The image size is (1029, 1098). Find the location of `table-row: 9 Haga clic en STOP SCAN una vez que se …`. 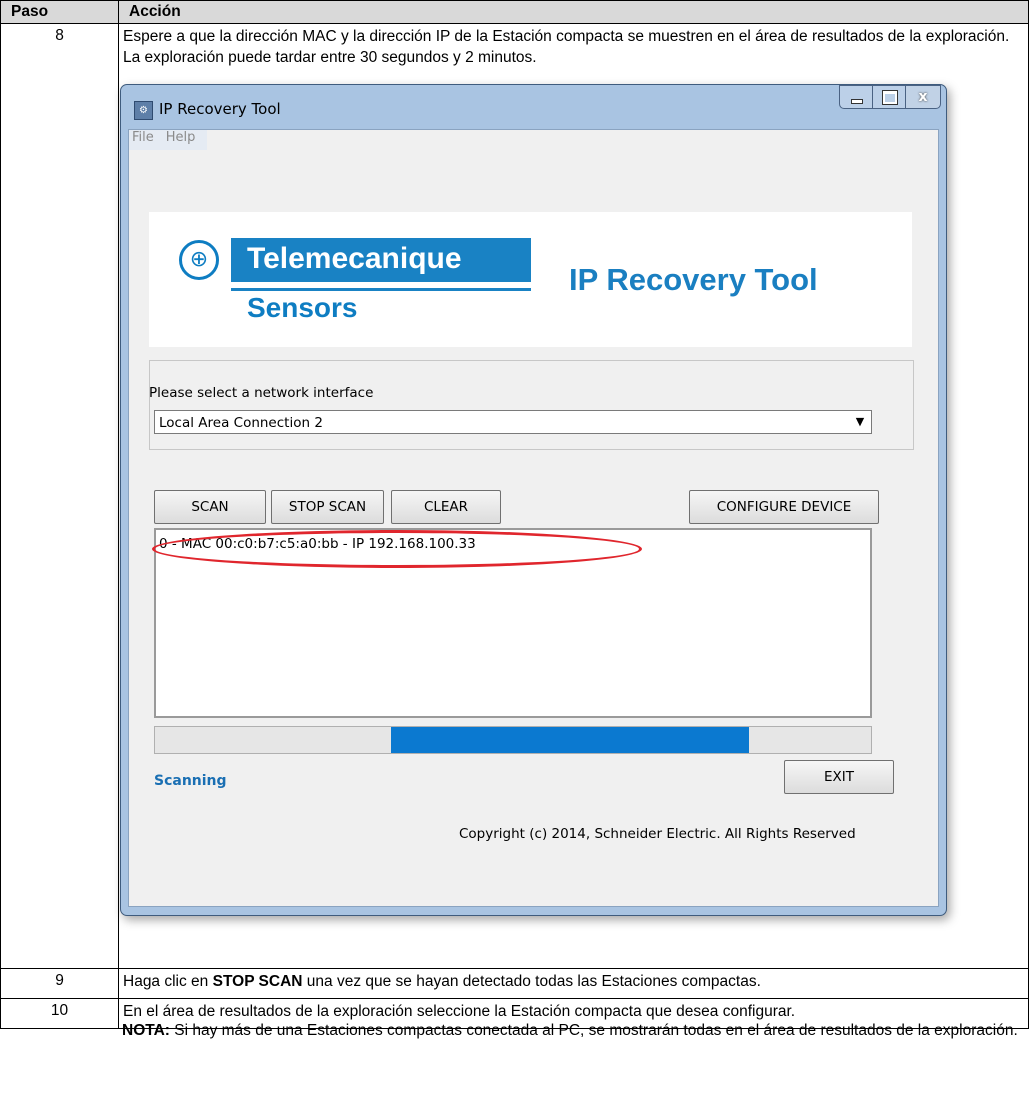

table-row: 9 Haga clic en STOP SCAN una vez que se … is located at coordinates (514, 983).